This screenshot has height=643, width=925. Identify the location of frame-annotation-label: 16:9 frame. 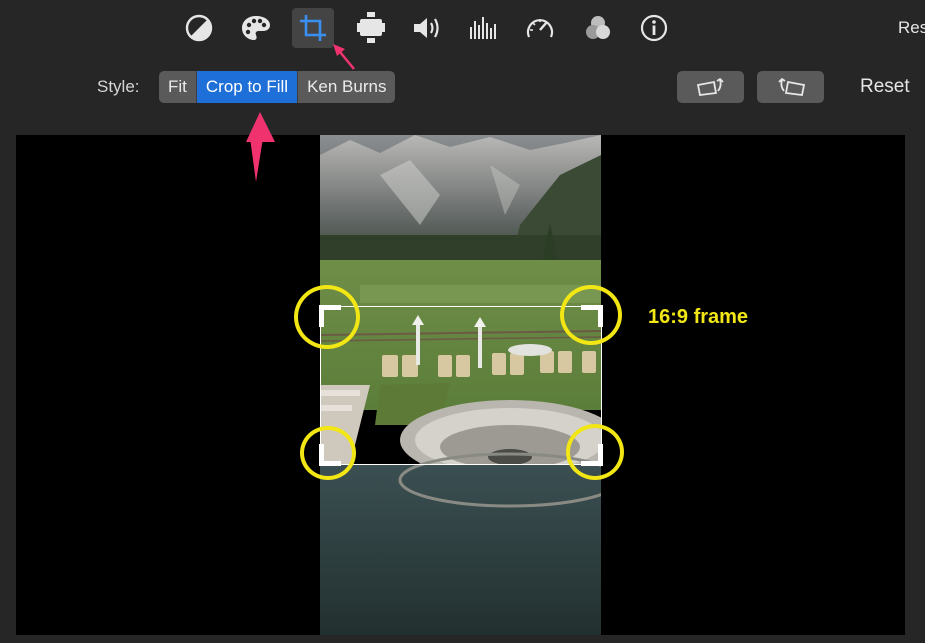
(698, 317).